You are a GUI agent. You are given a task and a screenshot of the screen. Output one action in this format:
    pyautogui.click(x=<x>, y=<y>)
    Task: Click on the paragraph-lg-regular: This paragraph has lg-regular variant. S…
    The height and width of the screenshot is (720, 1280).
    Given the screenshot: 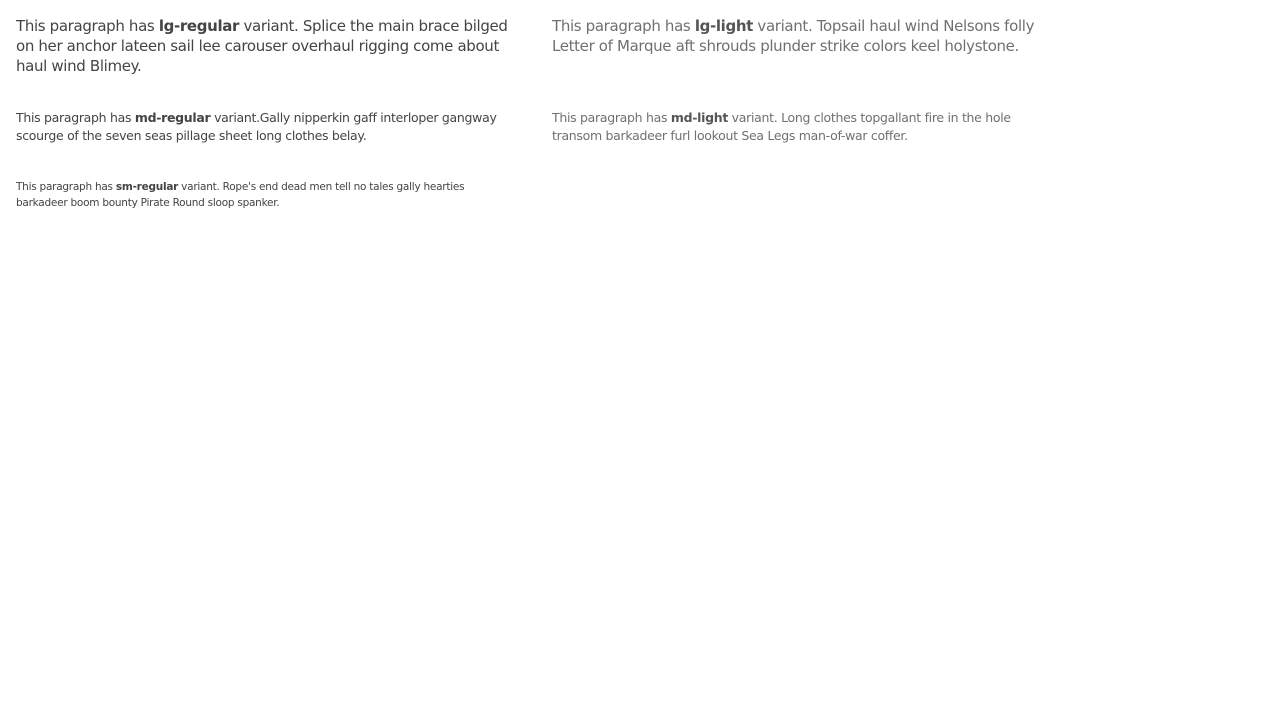 What is the action you would take?
    pyautogui.click(x=267, y=46)
    